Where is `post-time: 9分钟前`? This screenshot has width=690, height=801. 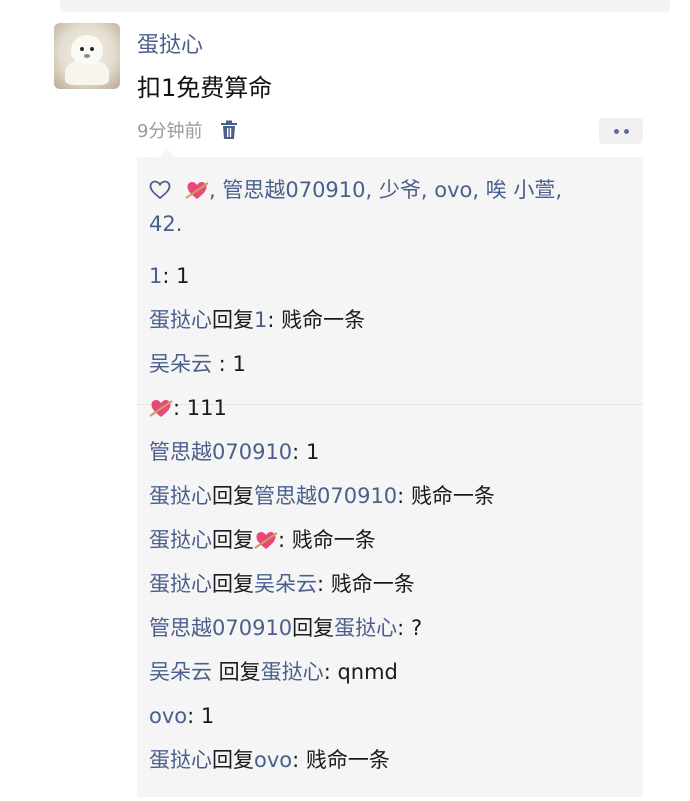 post-time: 9分钟前 is located at coordinates (170, 131).